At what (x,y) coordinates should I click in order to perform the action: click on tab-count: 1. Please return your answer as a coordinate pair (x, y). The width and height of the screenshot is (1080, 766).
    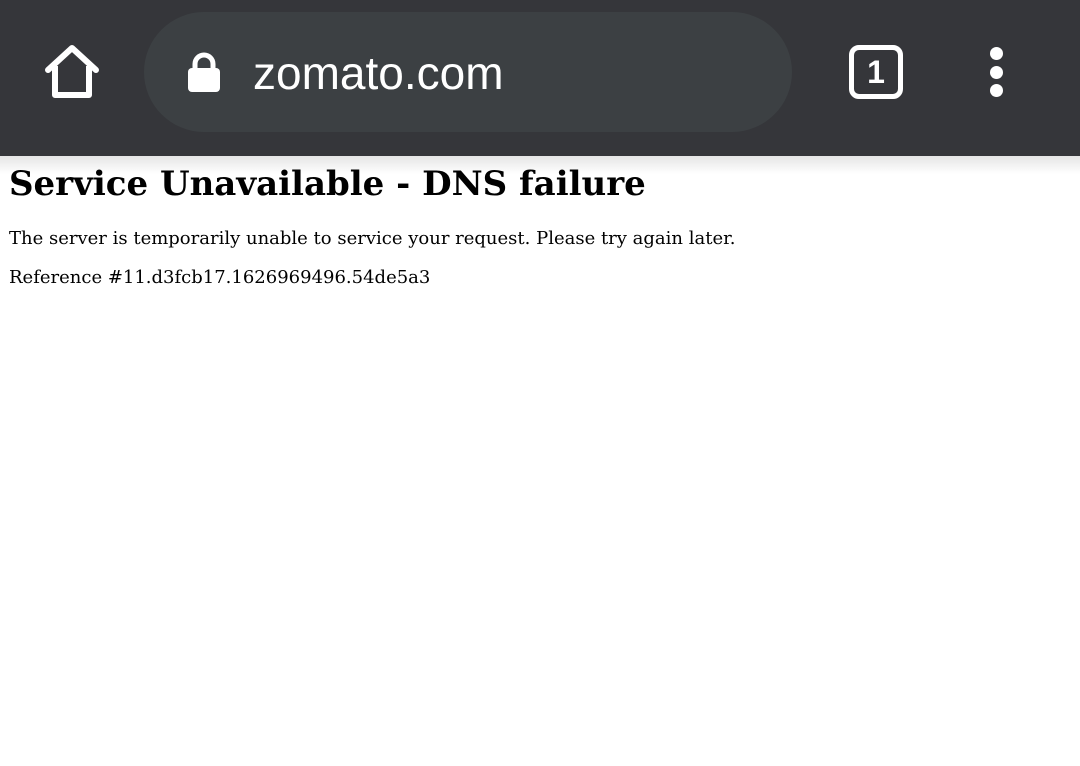
    Looking at the image, I should click on (876, 72).